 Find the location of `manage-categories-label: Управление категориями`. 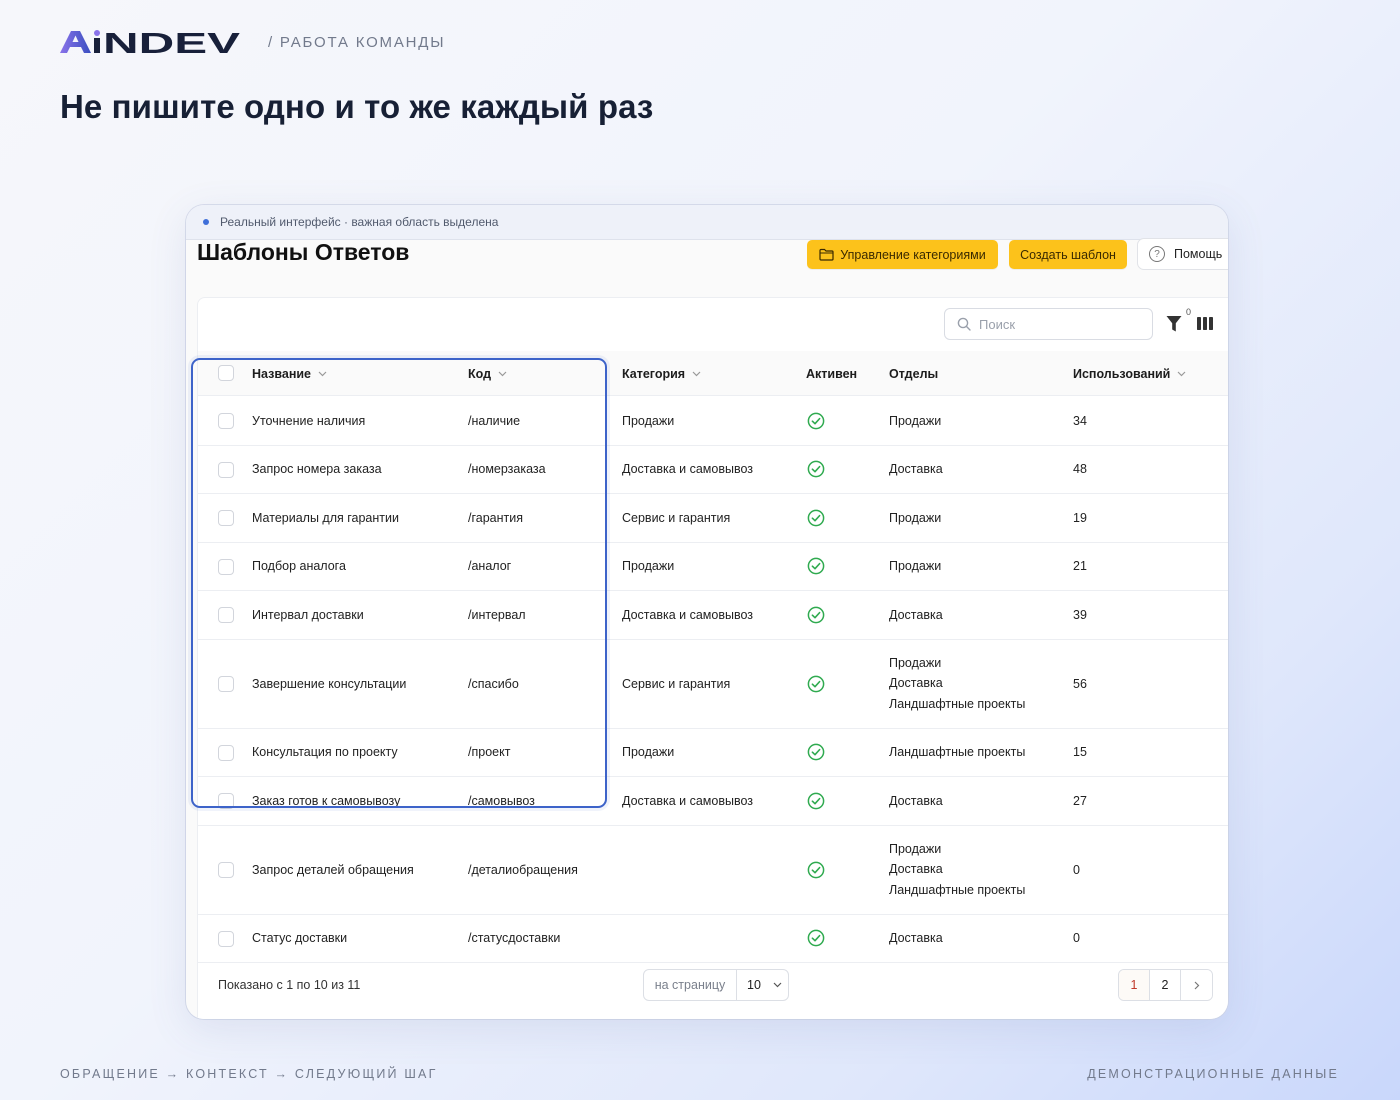

manage-categories-label: Управление категориями is located at coordinates (913, 254).